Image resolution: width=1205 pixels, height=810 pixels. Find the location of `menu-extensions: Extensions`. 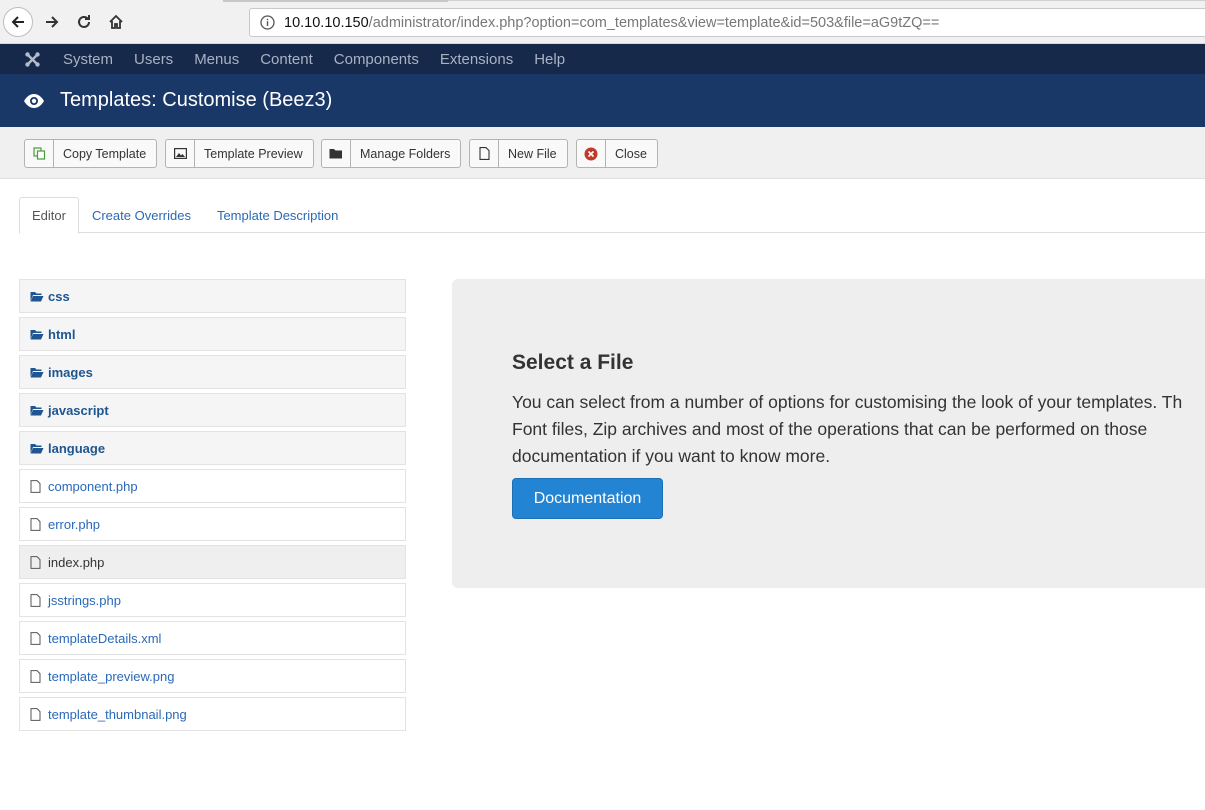

menu-extensions: Extensions is located at coordinates (476, 59).